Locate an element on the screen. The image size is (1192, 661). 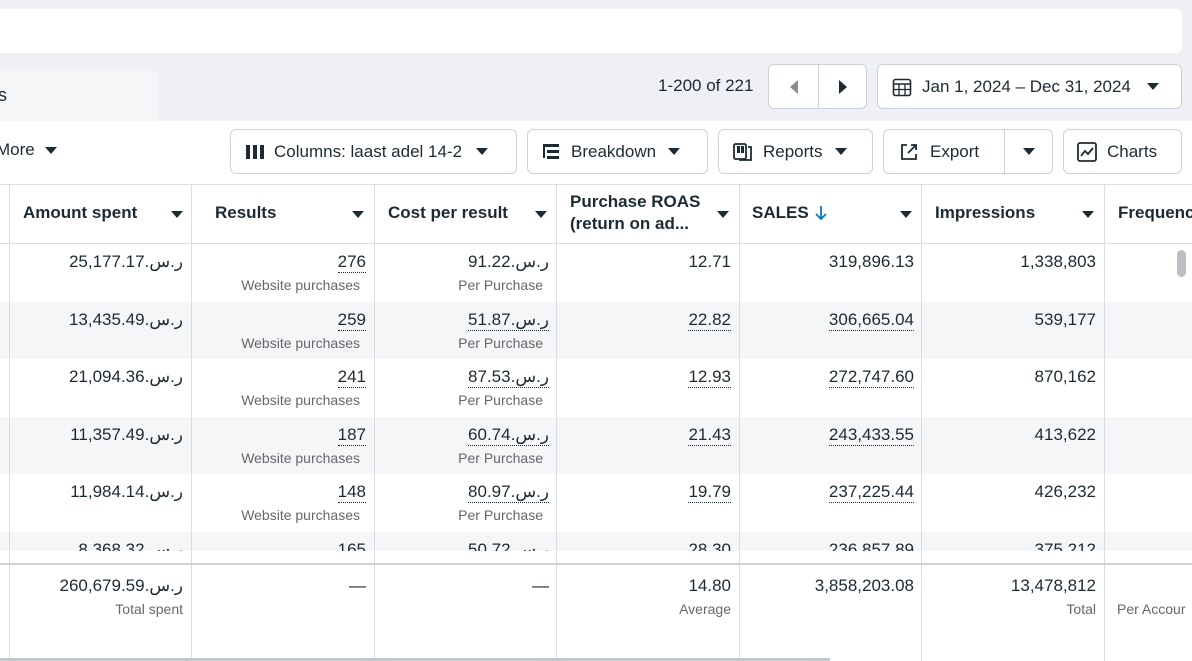
cell-amount: 13,435.49.ر.س is located at coordinates (125, 319).